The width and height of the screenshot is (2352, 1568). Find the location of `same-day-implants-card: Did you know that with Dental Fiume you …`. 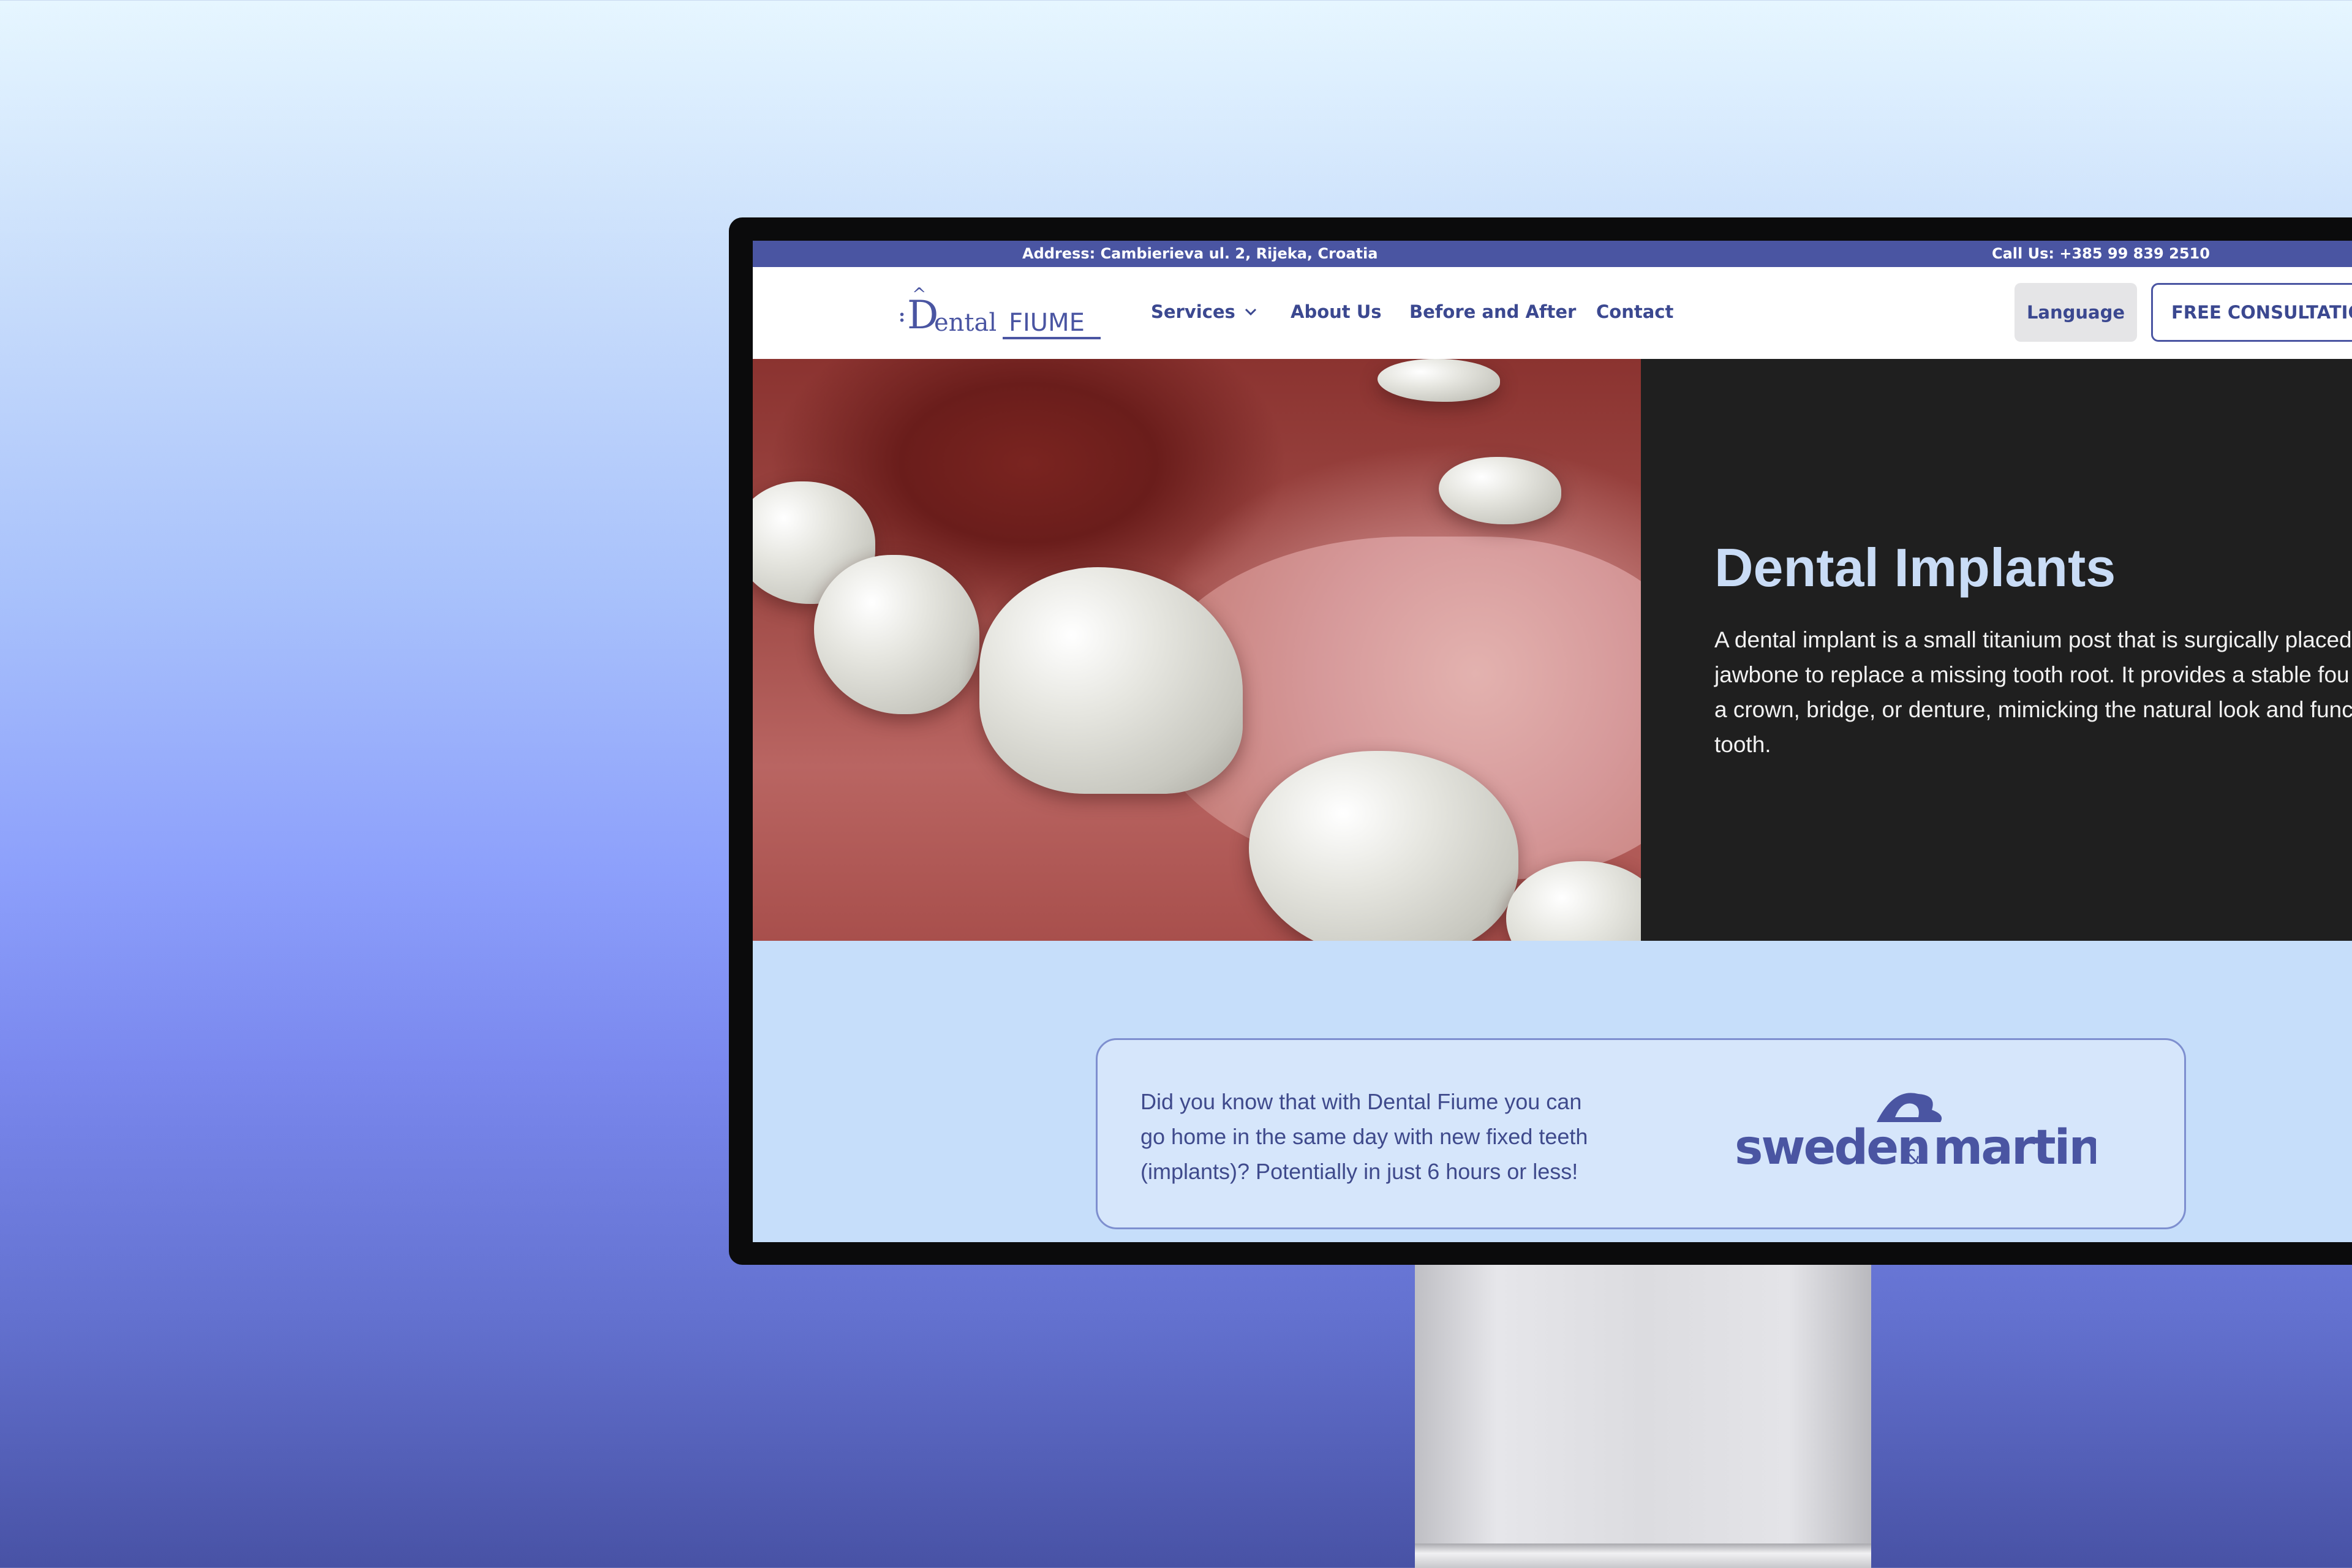

same-day-implants-card: Did you know that with Dental Fiume you … is located at coordinates (1641, 1134).